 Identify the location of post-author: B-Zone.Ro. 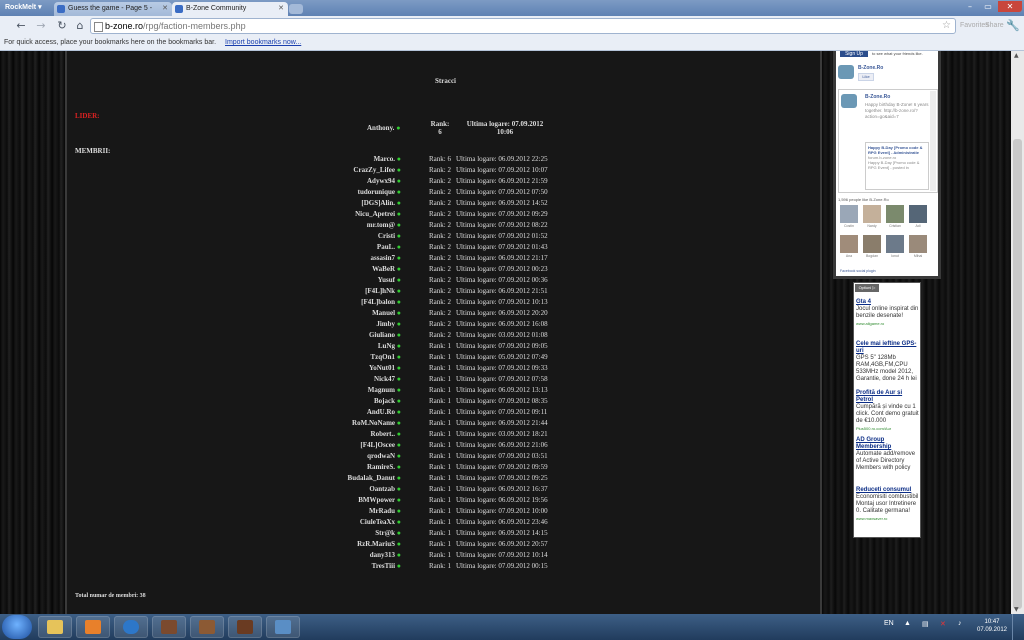
(877, 97).